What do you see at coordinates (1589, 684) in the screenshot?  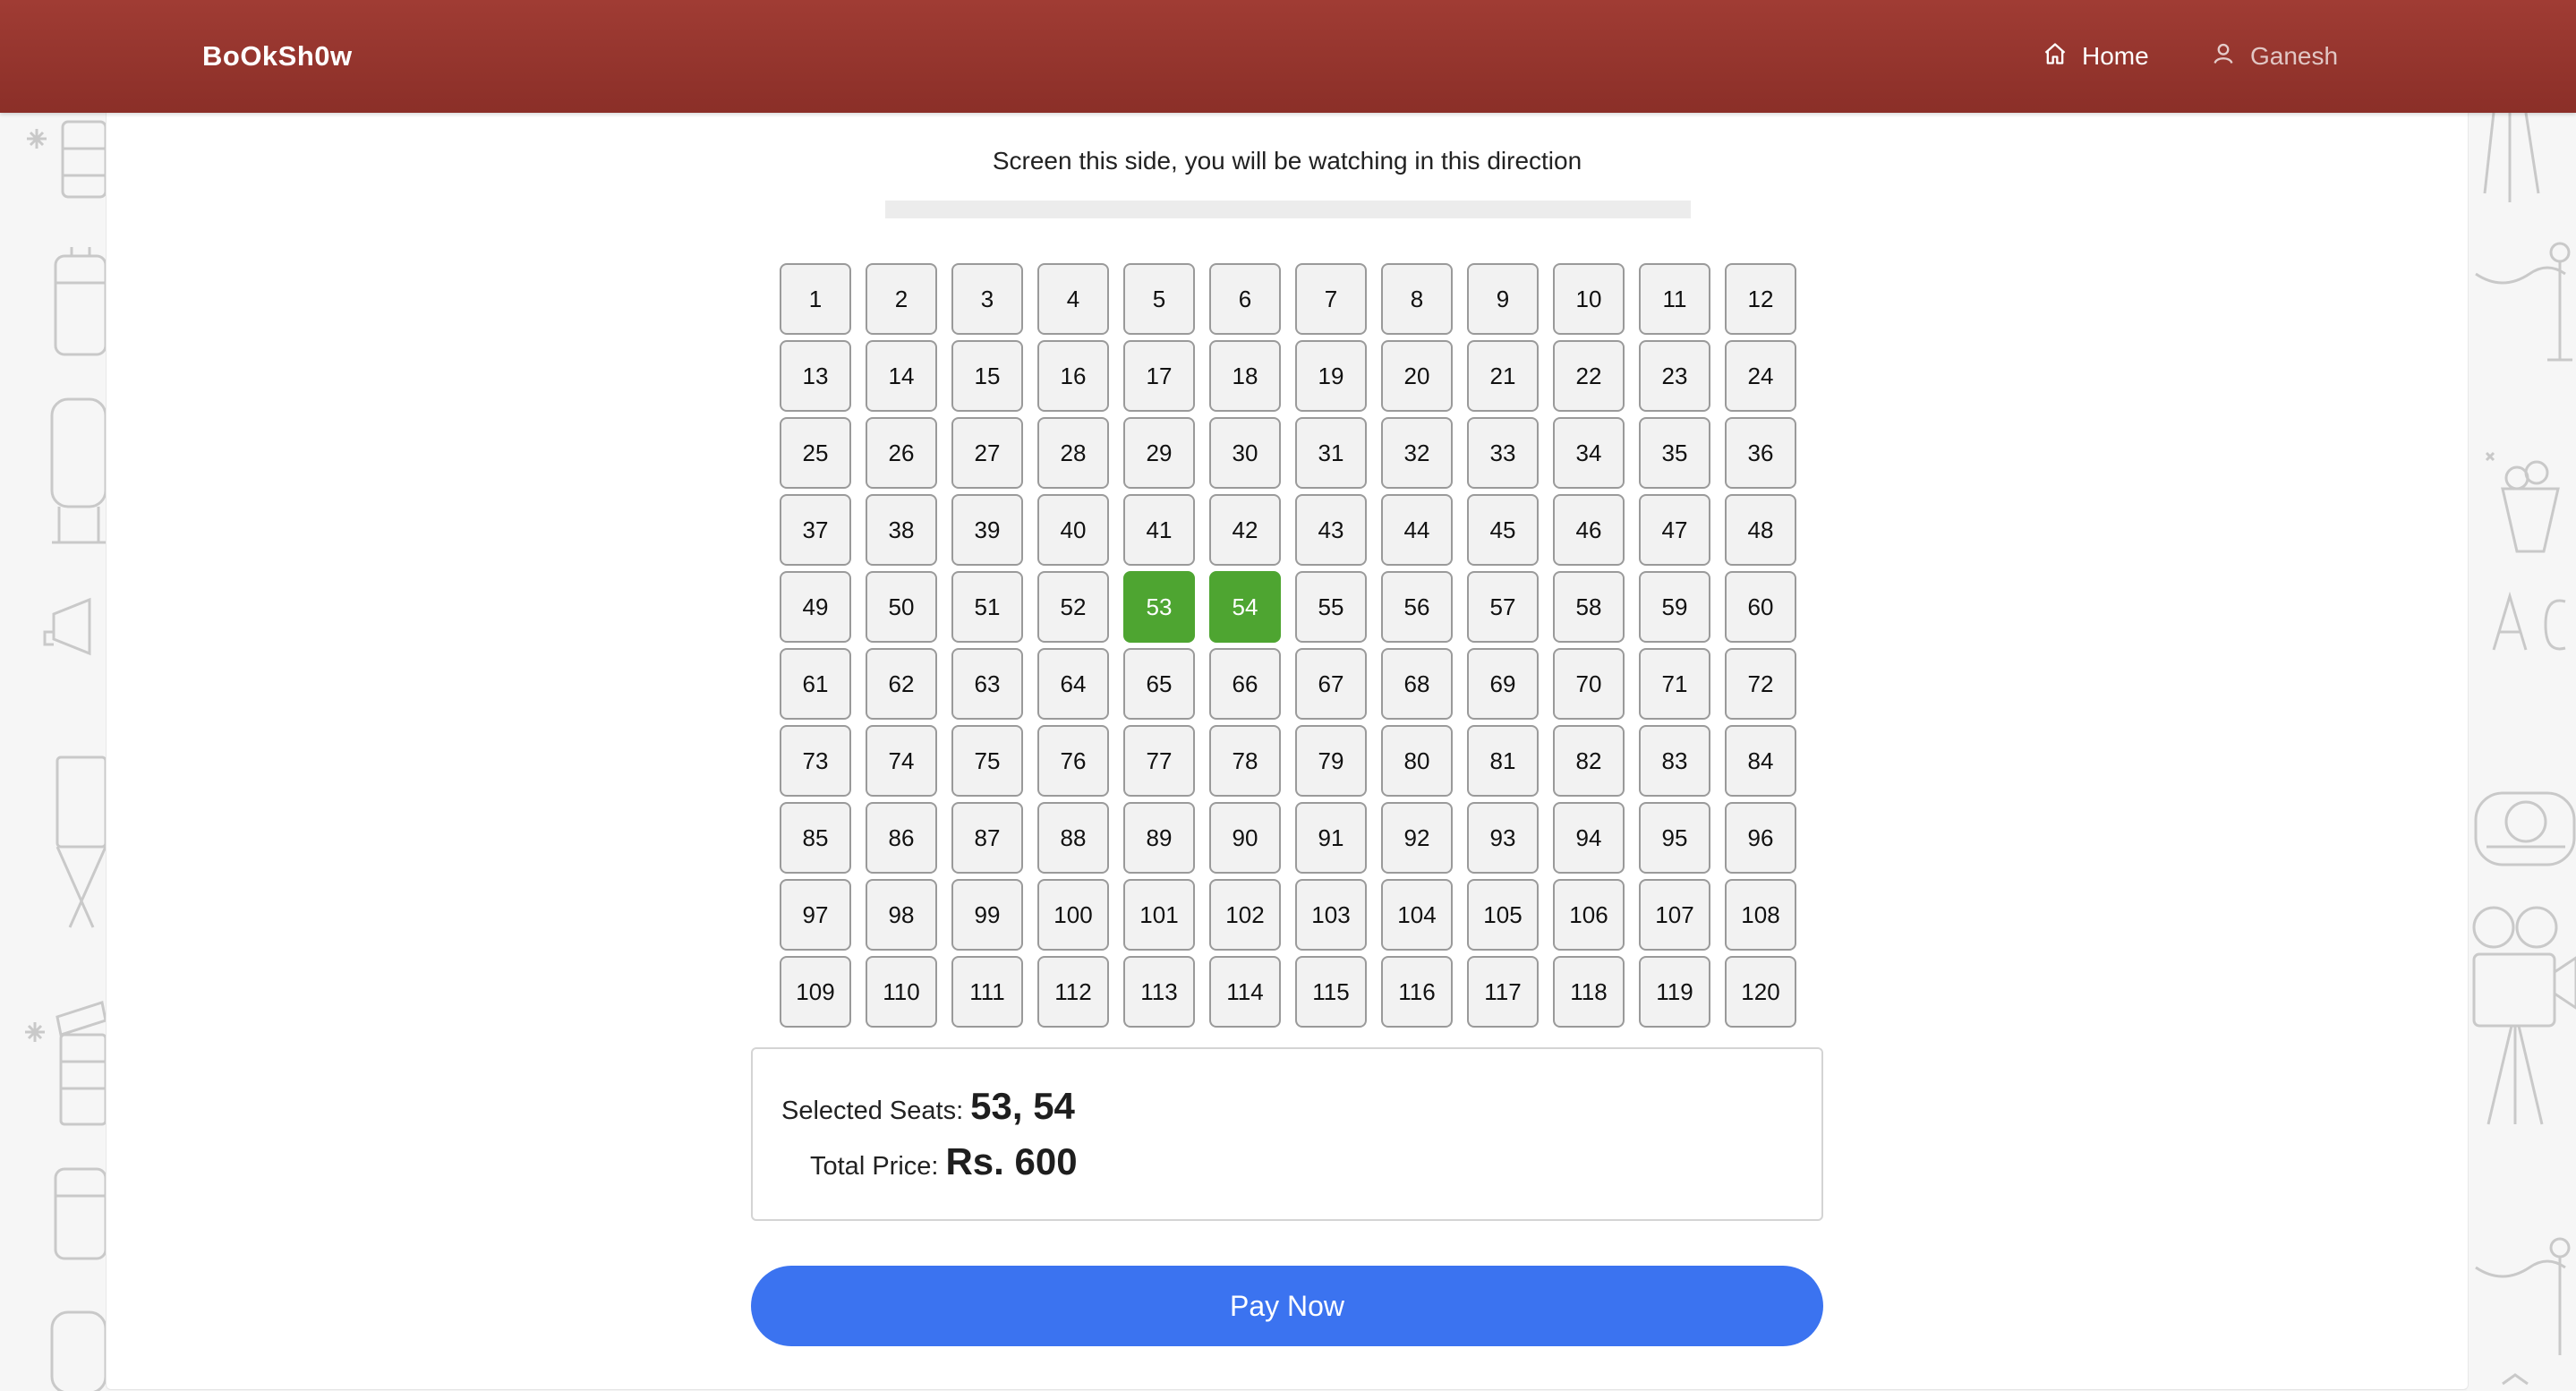 I see `seat-button: 70` at bounding box center [1589, 684].